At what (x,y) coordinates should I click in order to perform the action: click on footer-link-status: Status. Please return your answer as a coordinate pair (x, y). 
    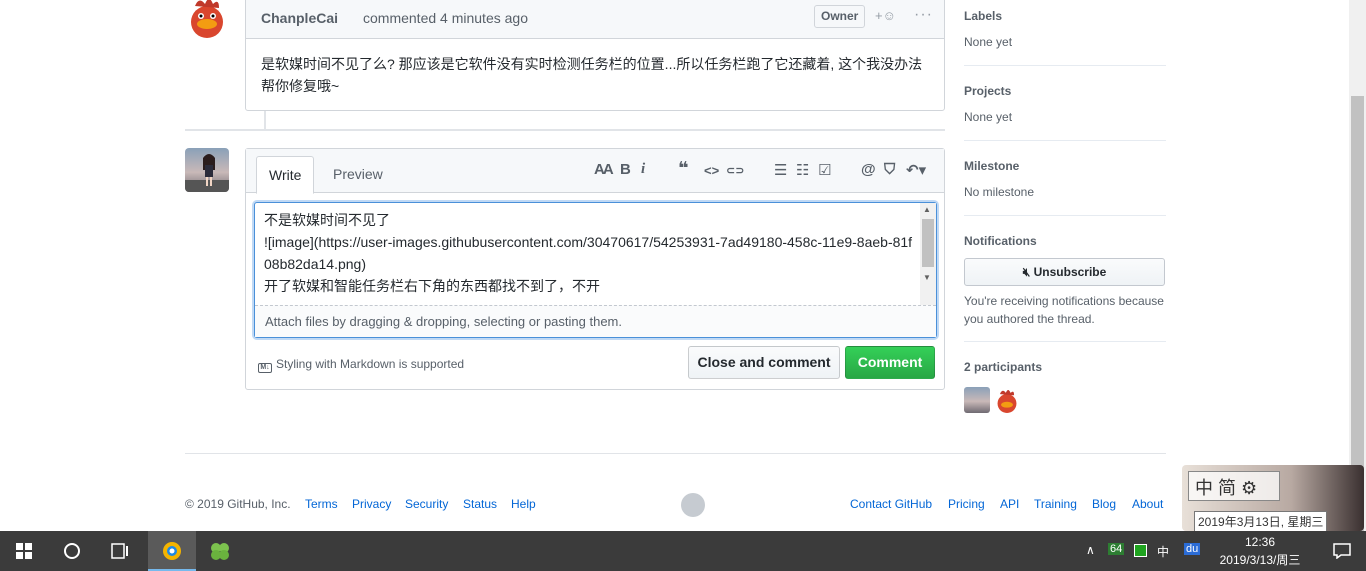
    Looking at the image, I should click on (480, 504).